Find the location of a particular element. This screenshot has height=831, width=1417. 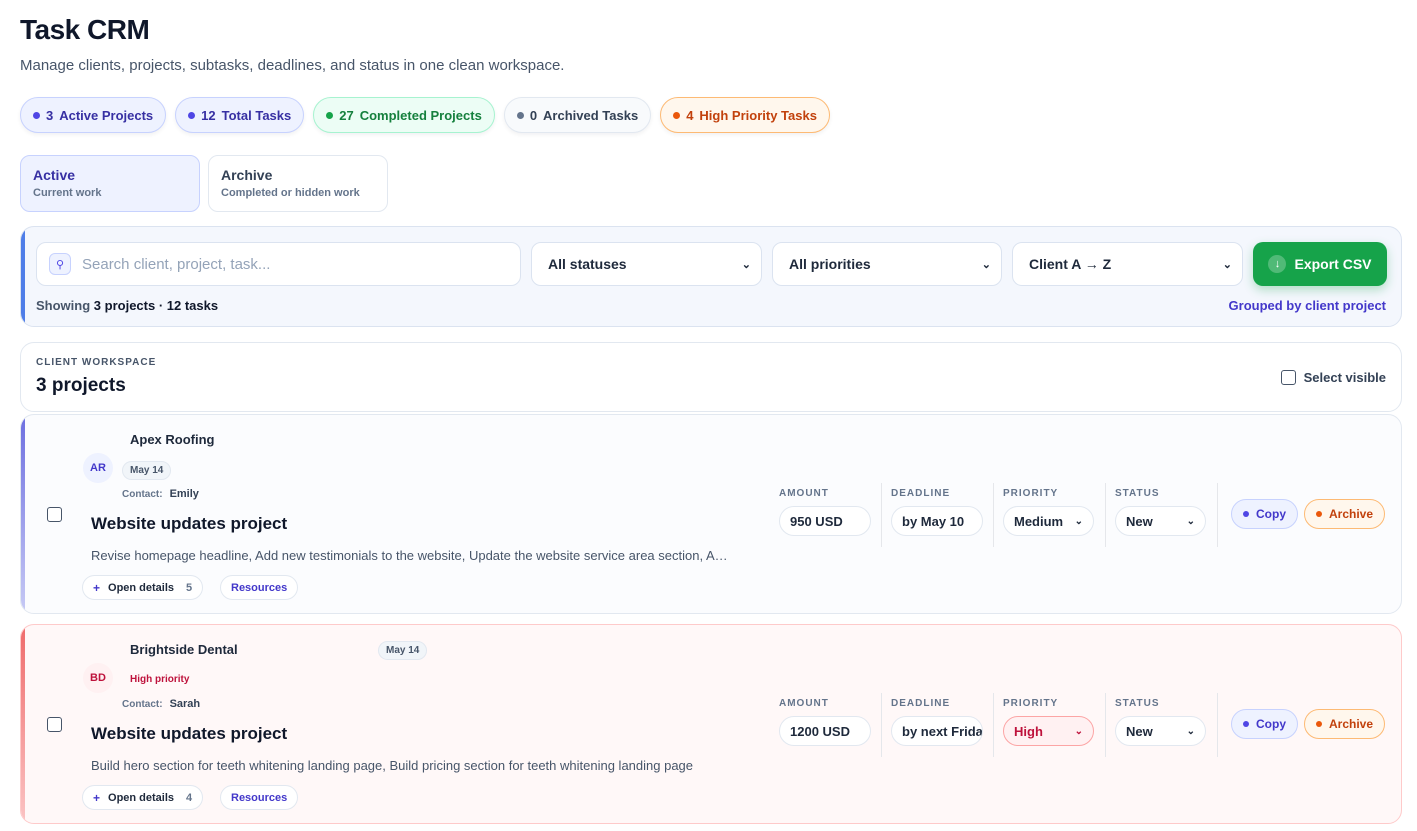

contact-info: Contact: Sarah is located at coordinates (161, 704).